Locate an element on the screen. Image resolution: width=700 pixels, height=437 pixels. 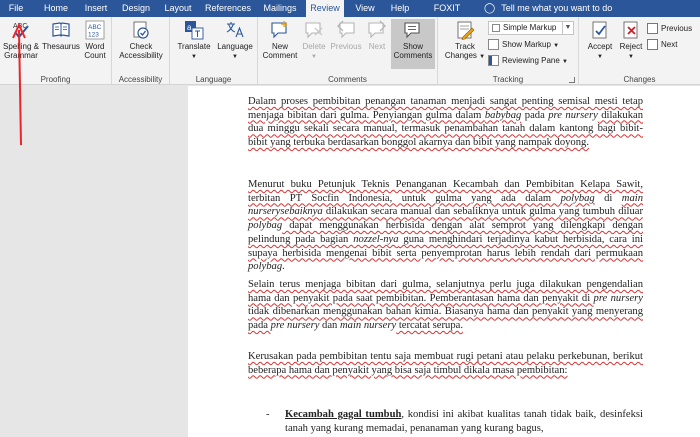
next-comment-icon is located at coordinates (377, 29).